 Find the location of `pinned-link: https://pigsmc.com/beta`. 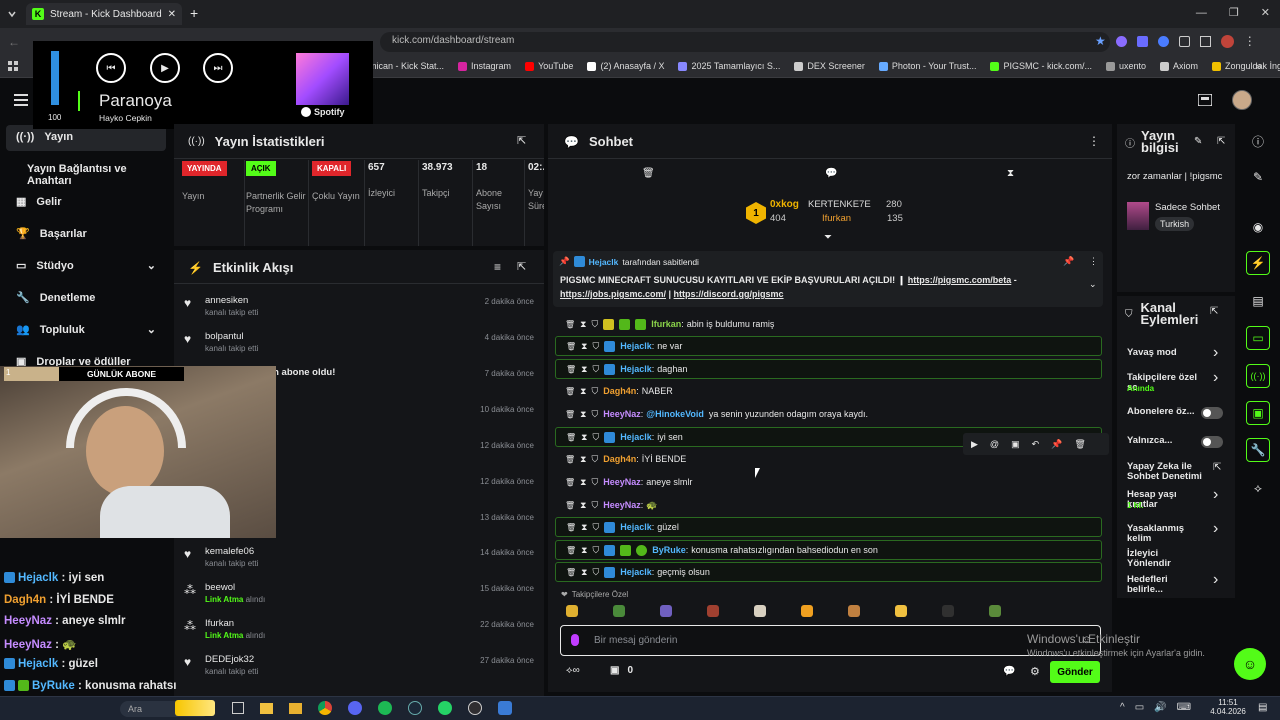

pinned-link: https://pigsmc.com/beta is located at coordinates (960, 280).